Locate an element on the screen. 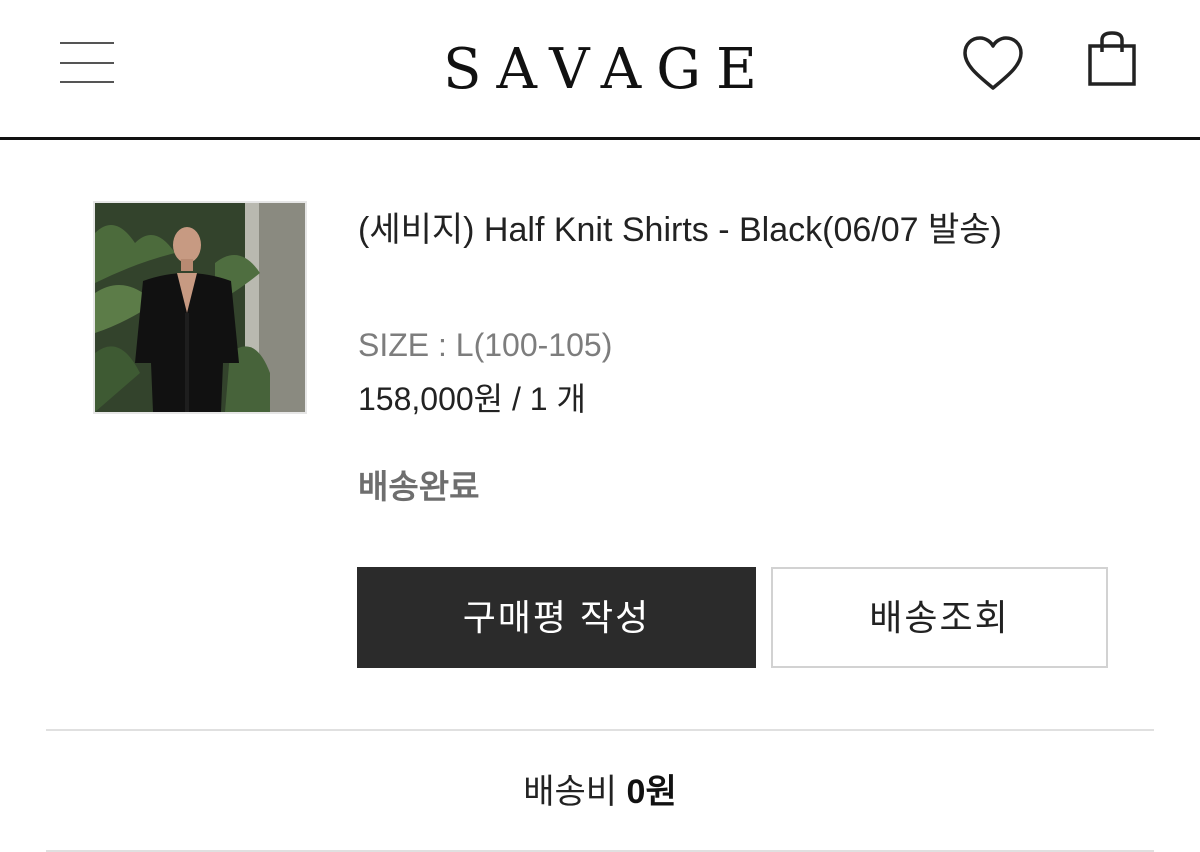  product-photo is located at coordinates (200, 307).